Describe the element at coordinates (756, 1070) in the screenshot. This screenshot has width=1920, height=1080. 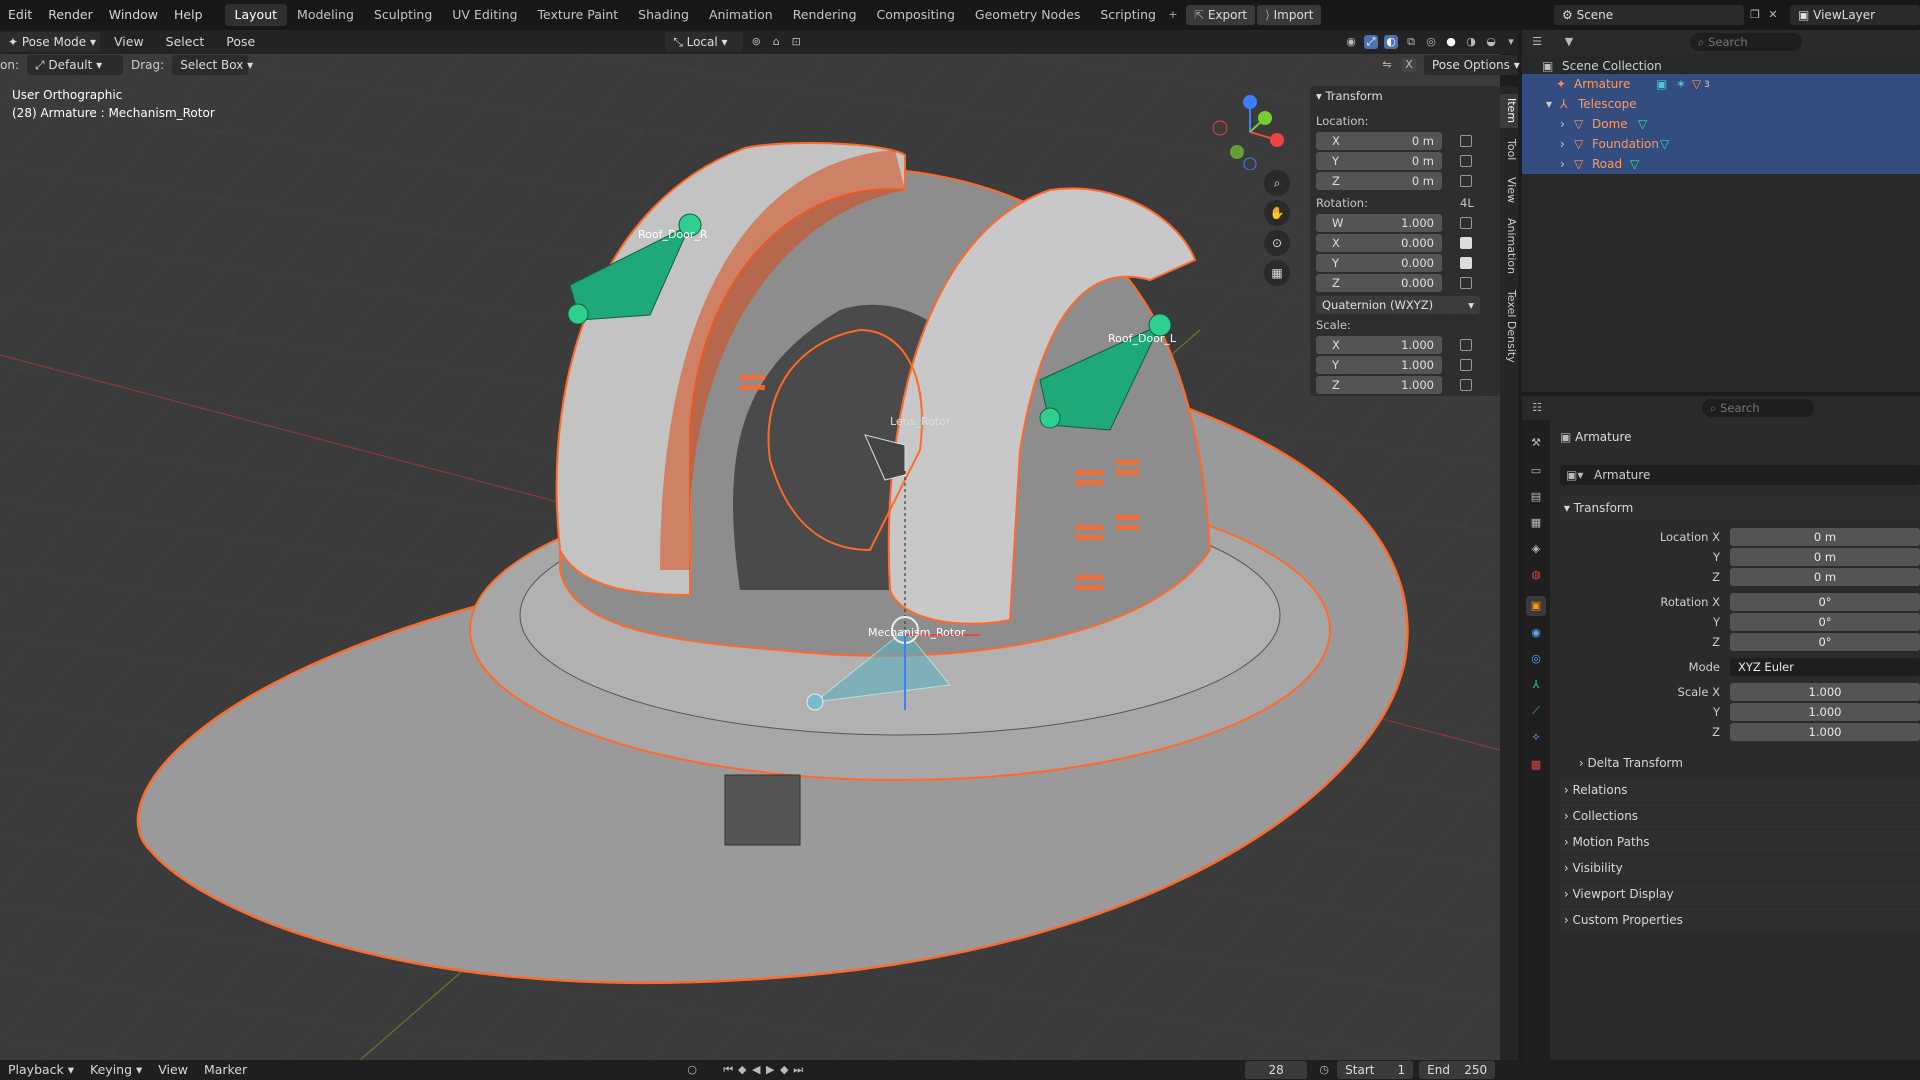
I see `play-reverse-icon: ◀` at that location.